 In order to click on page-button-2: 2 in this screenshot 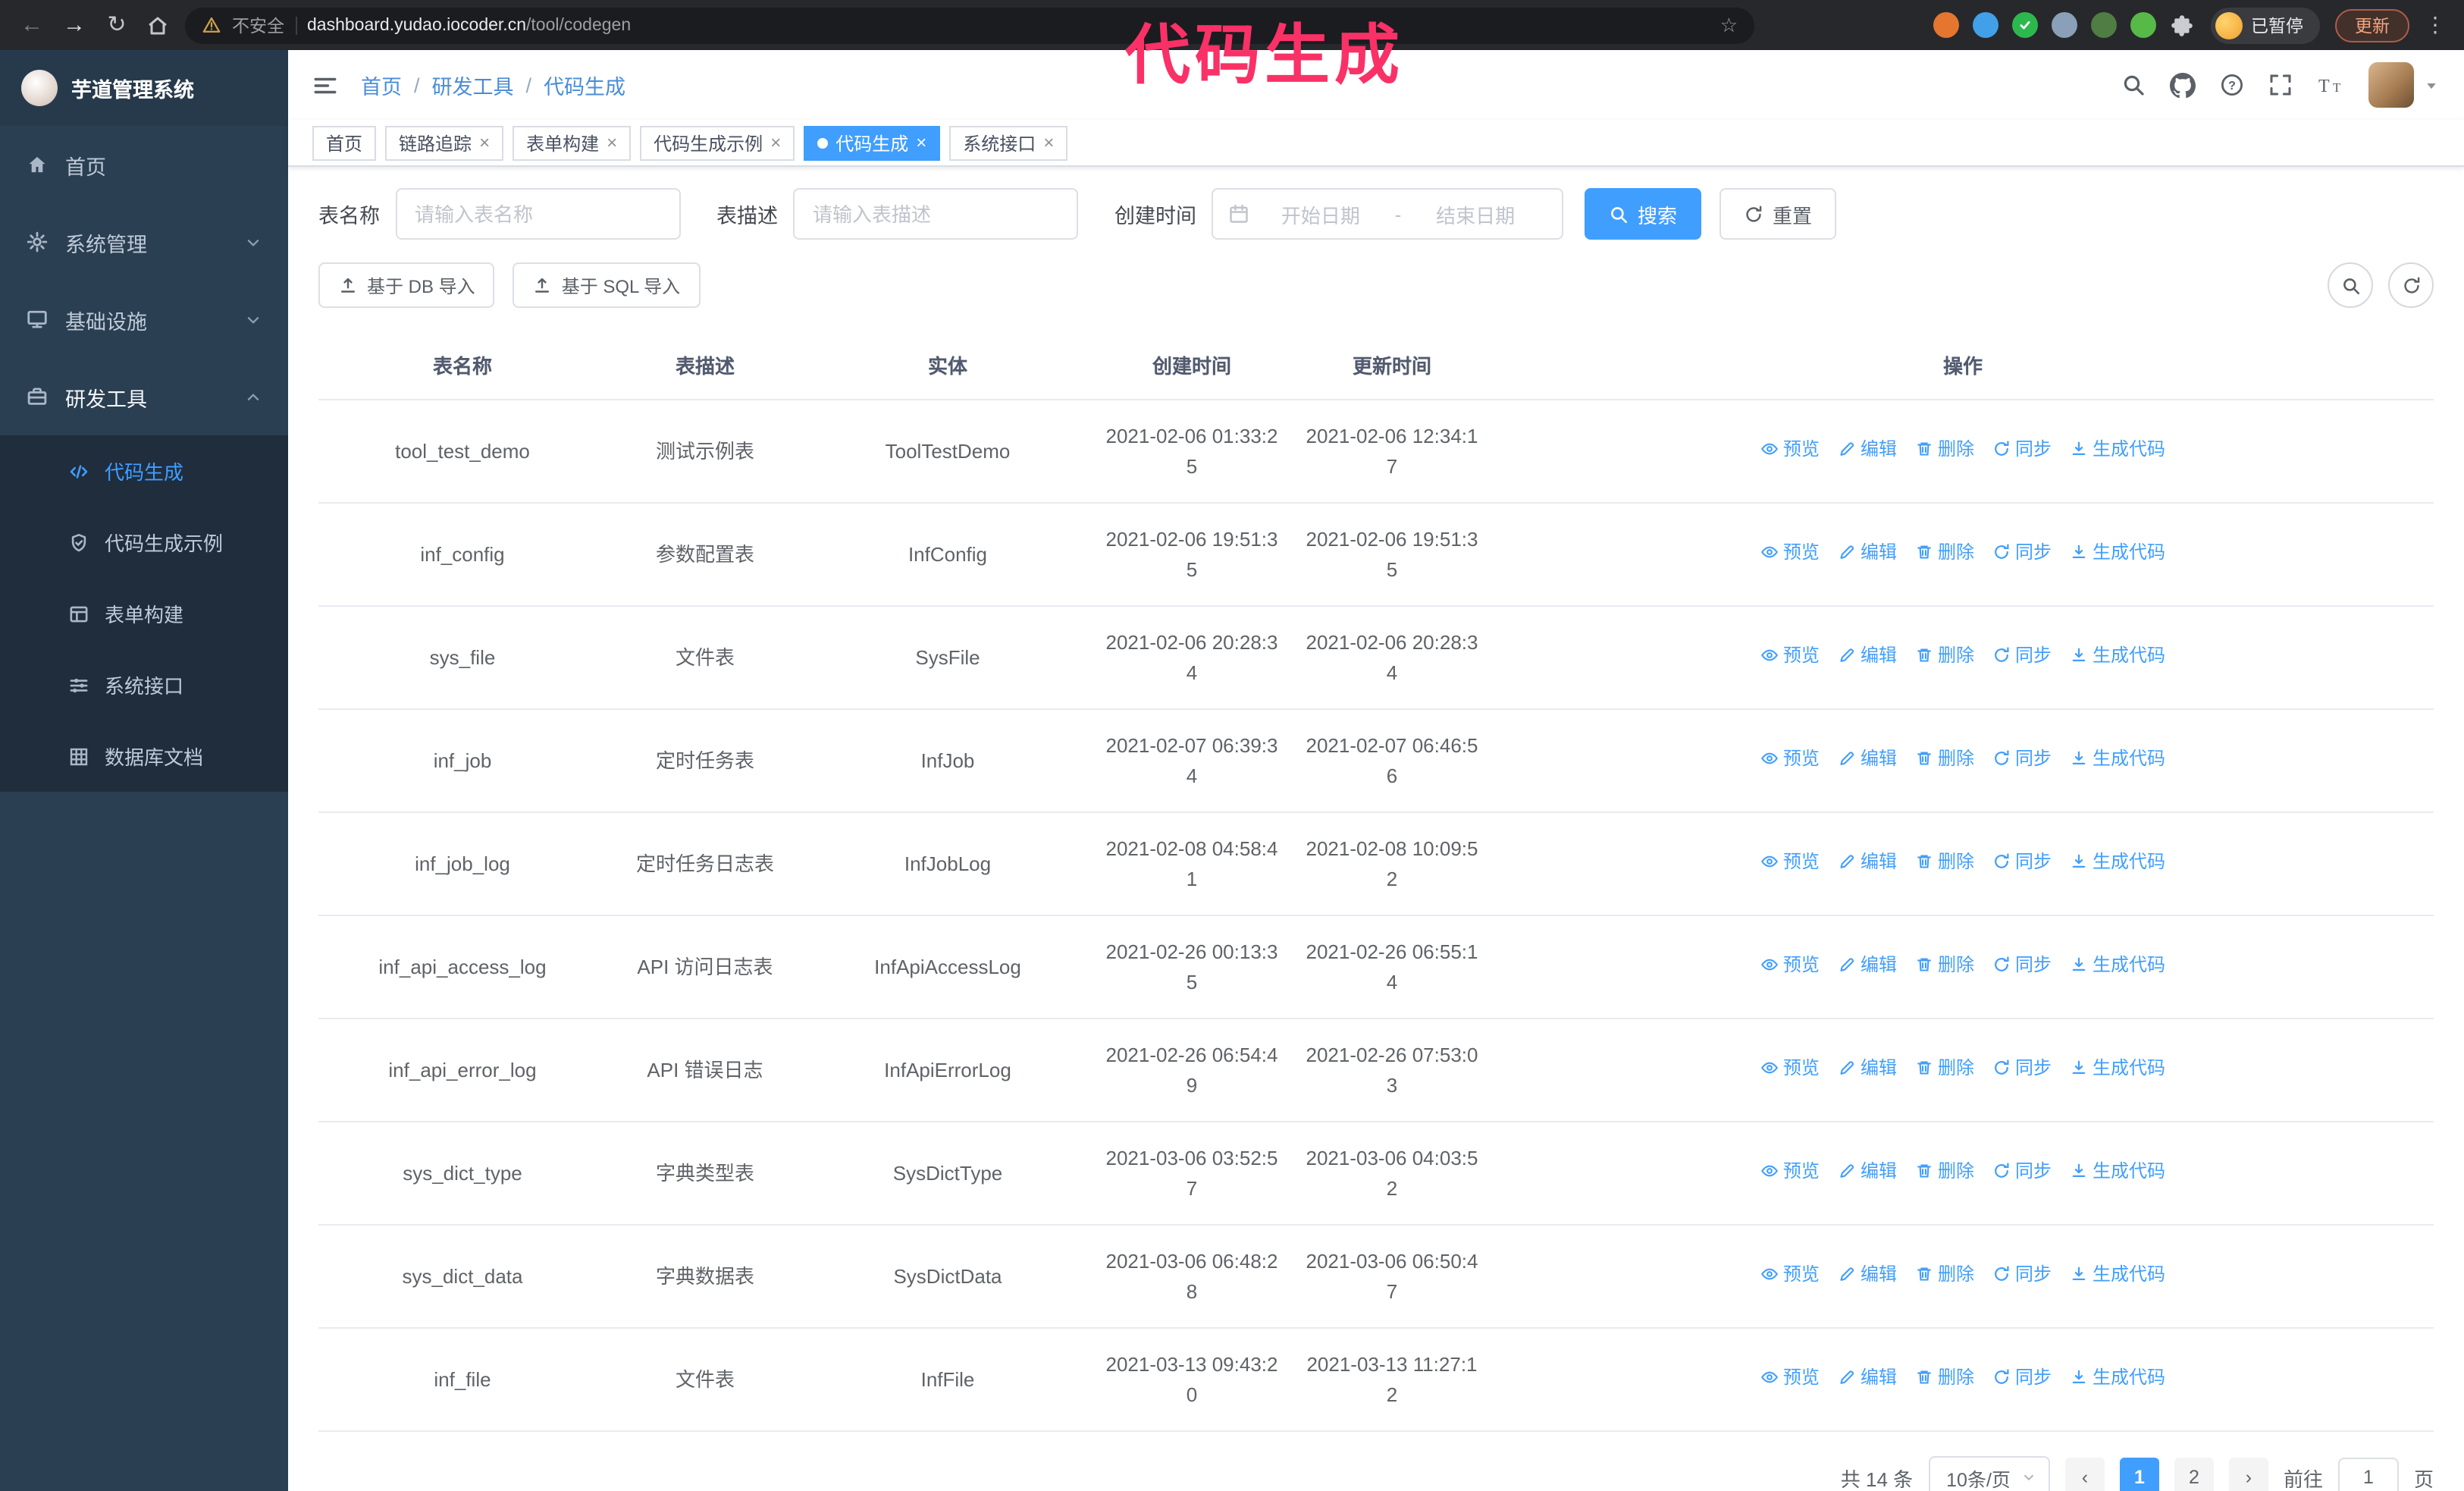, I will do `click(2194, 1474)`.